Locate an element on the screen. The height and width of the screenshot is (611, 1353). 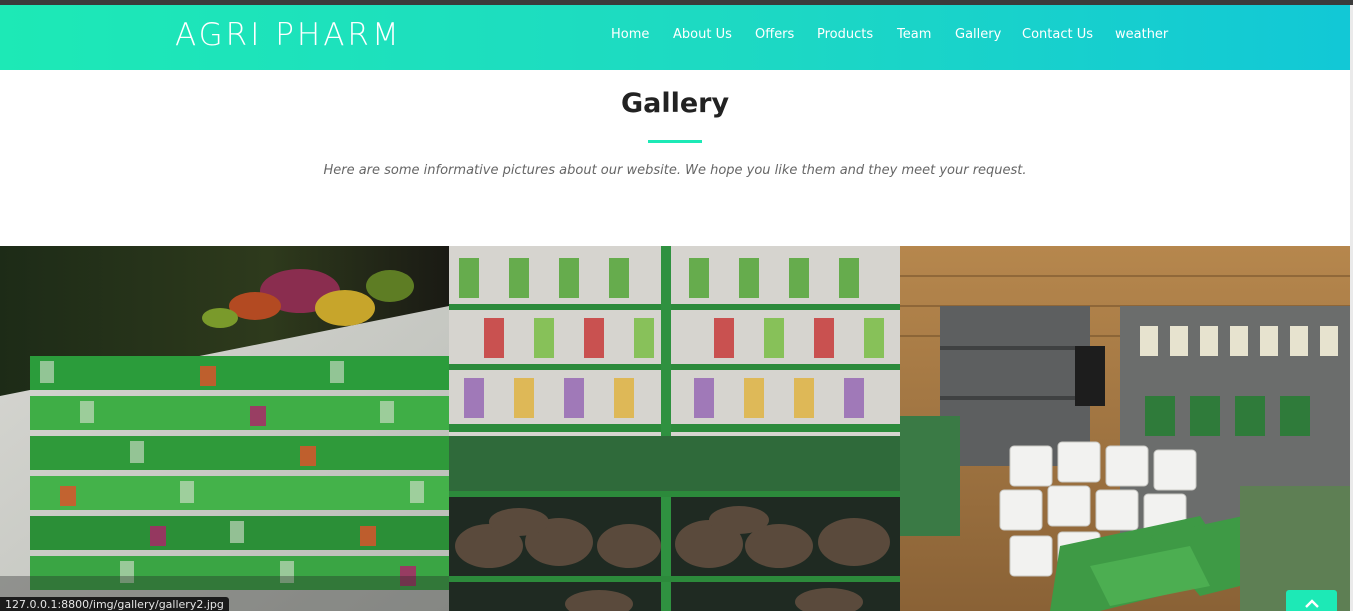
brand-logo: AGRI PHARM is located at coordinates (288, 35).